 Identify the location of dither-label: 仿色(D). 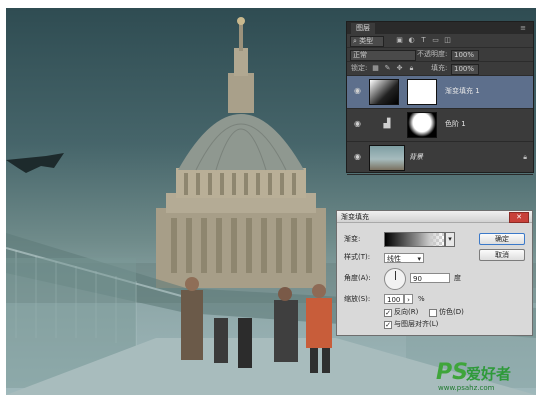
(451, 312).